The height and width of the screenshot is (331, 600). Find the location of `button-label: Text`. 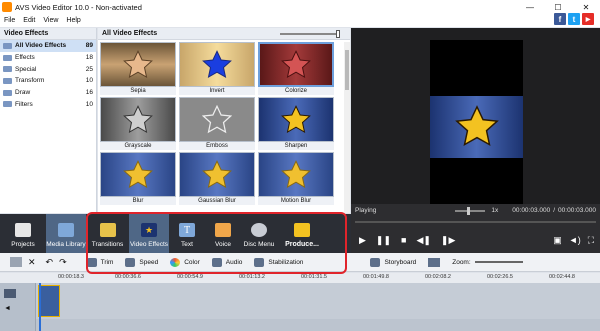

button-label: Text is located at coordinates (187, 244).